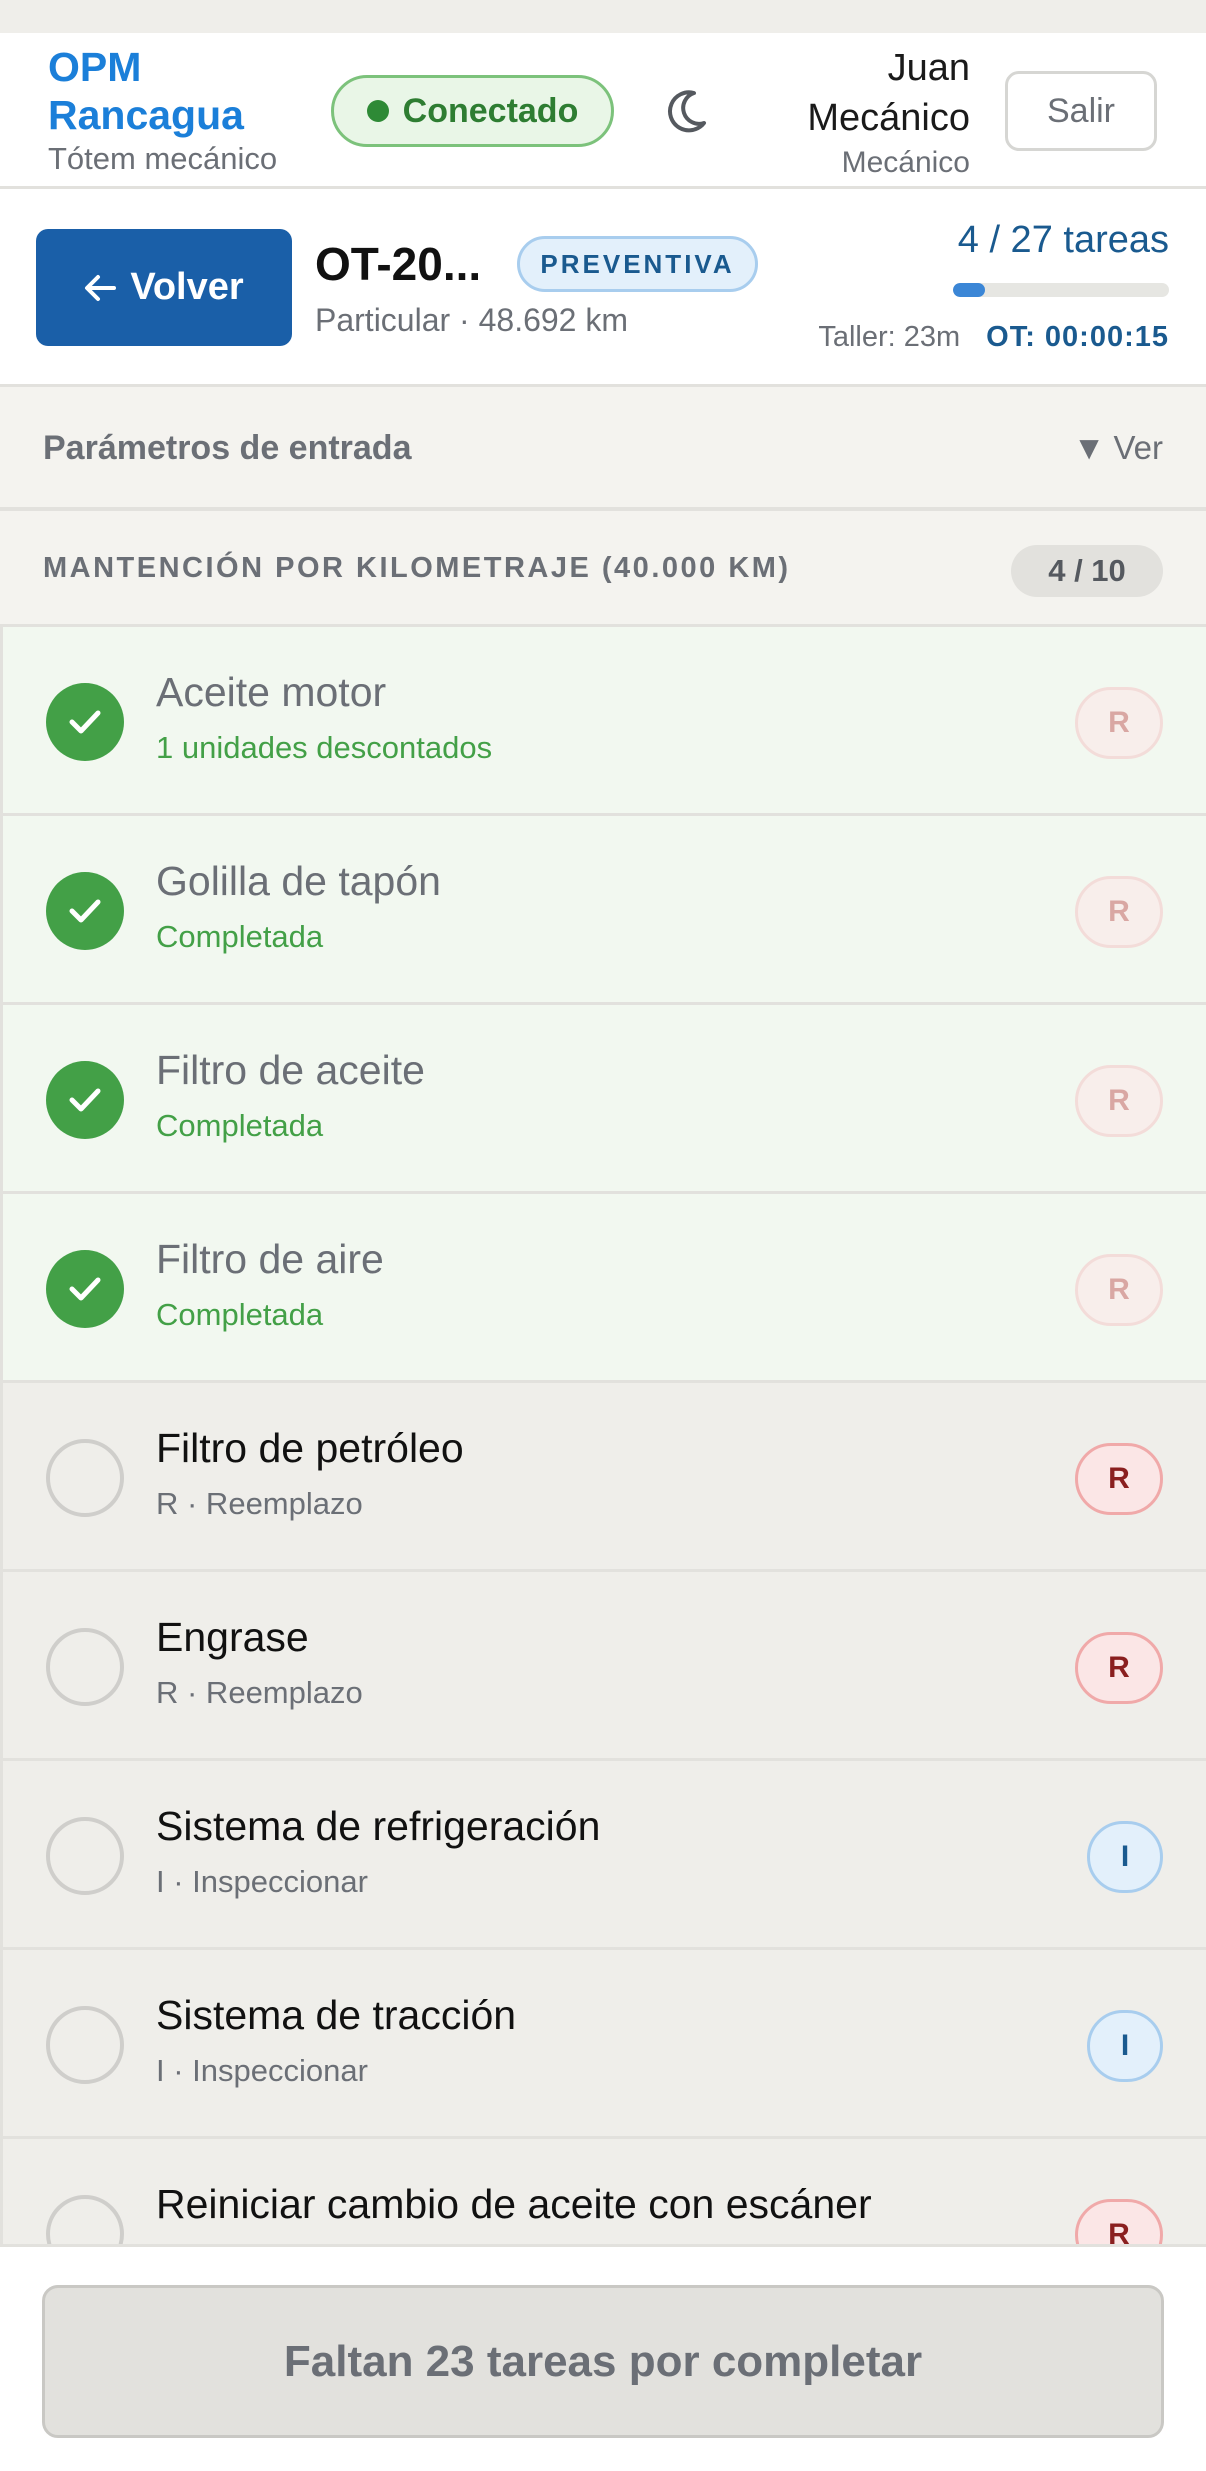 The height and width of the screenshot is (2471, 1206). I want to click on task-progress-label: 4 / 27 tareas, so click(1063, 240).